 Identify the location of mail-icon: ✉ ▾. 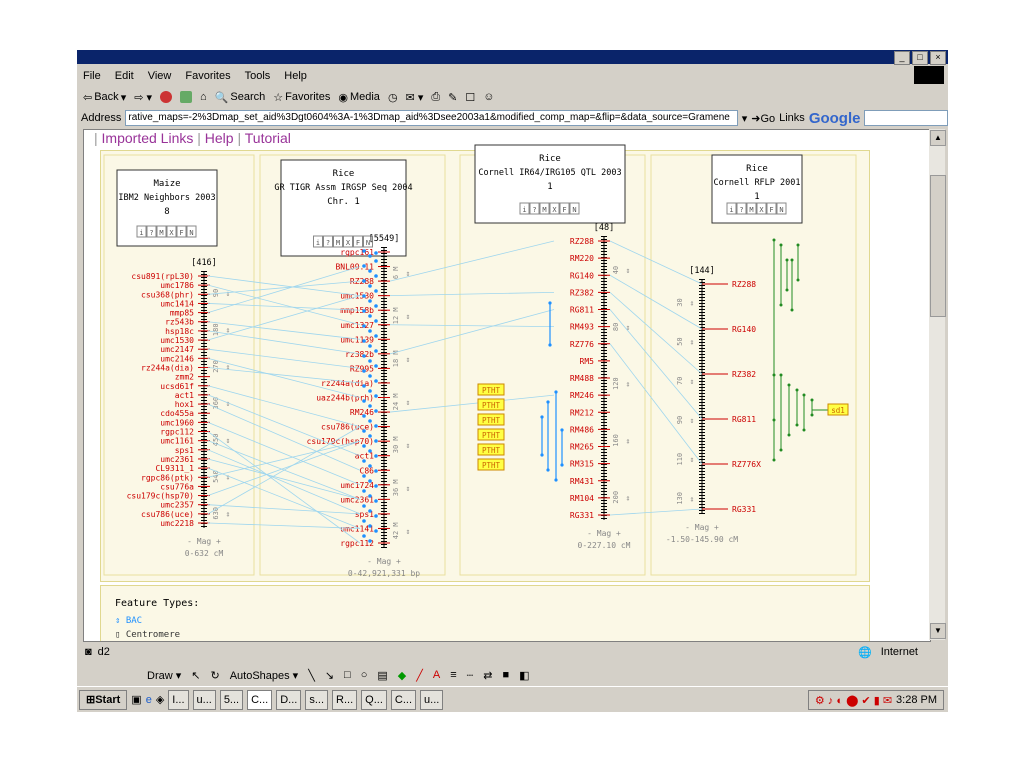
(415, 97).